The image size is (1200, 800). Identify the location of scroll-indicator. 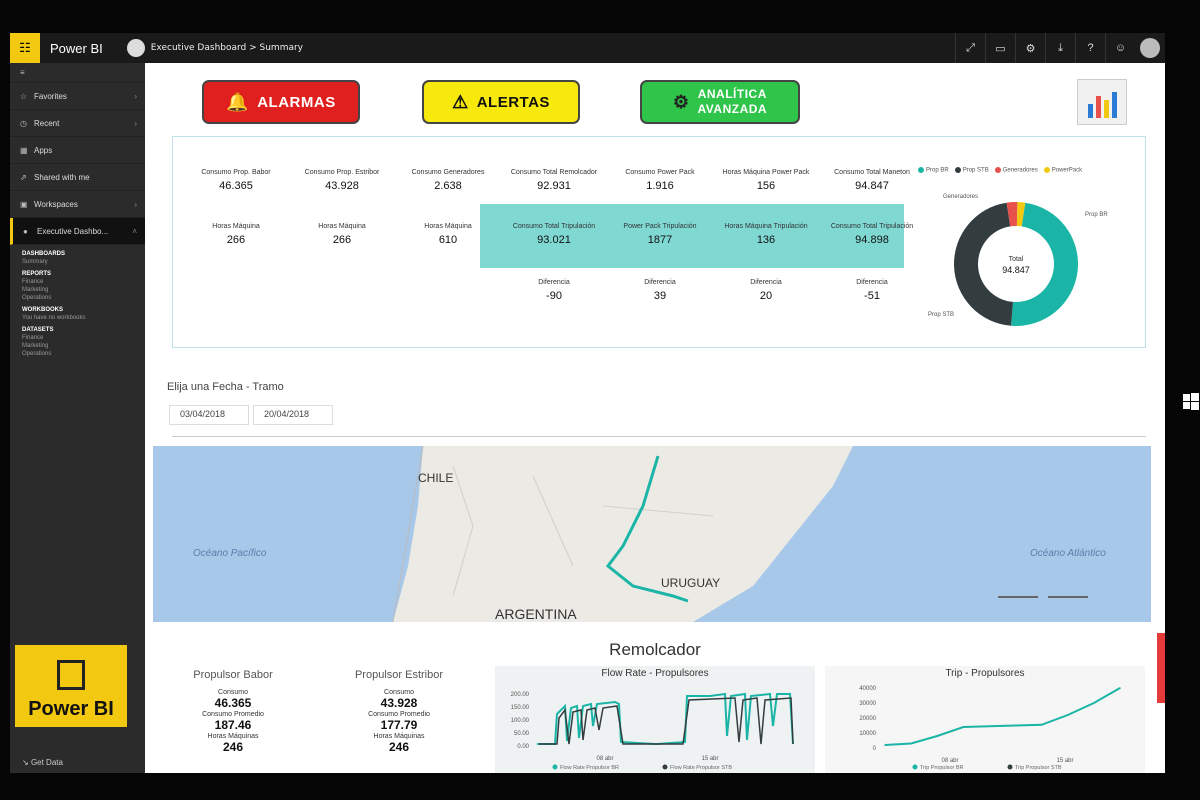
(1161, 668).